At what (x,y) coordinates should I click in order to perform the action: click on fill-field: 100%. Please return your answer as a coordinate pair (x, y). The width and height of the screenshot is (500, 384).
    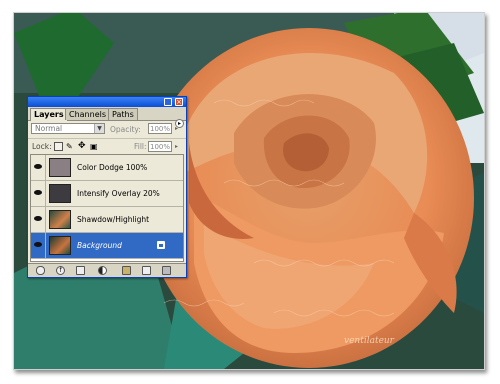
    Looking at the image, I should click on (160, 146).